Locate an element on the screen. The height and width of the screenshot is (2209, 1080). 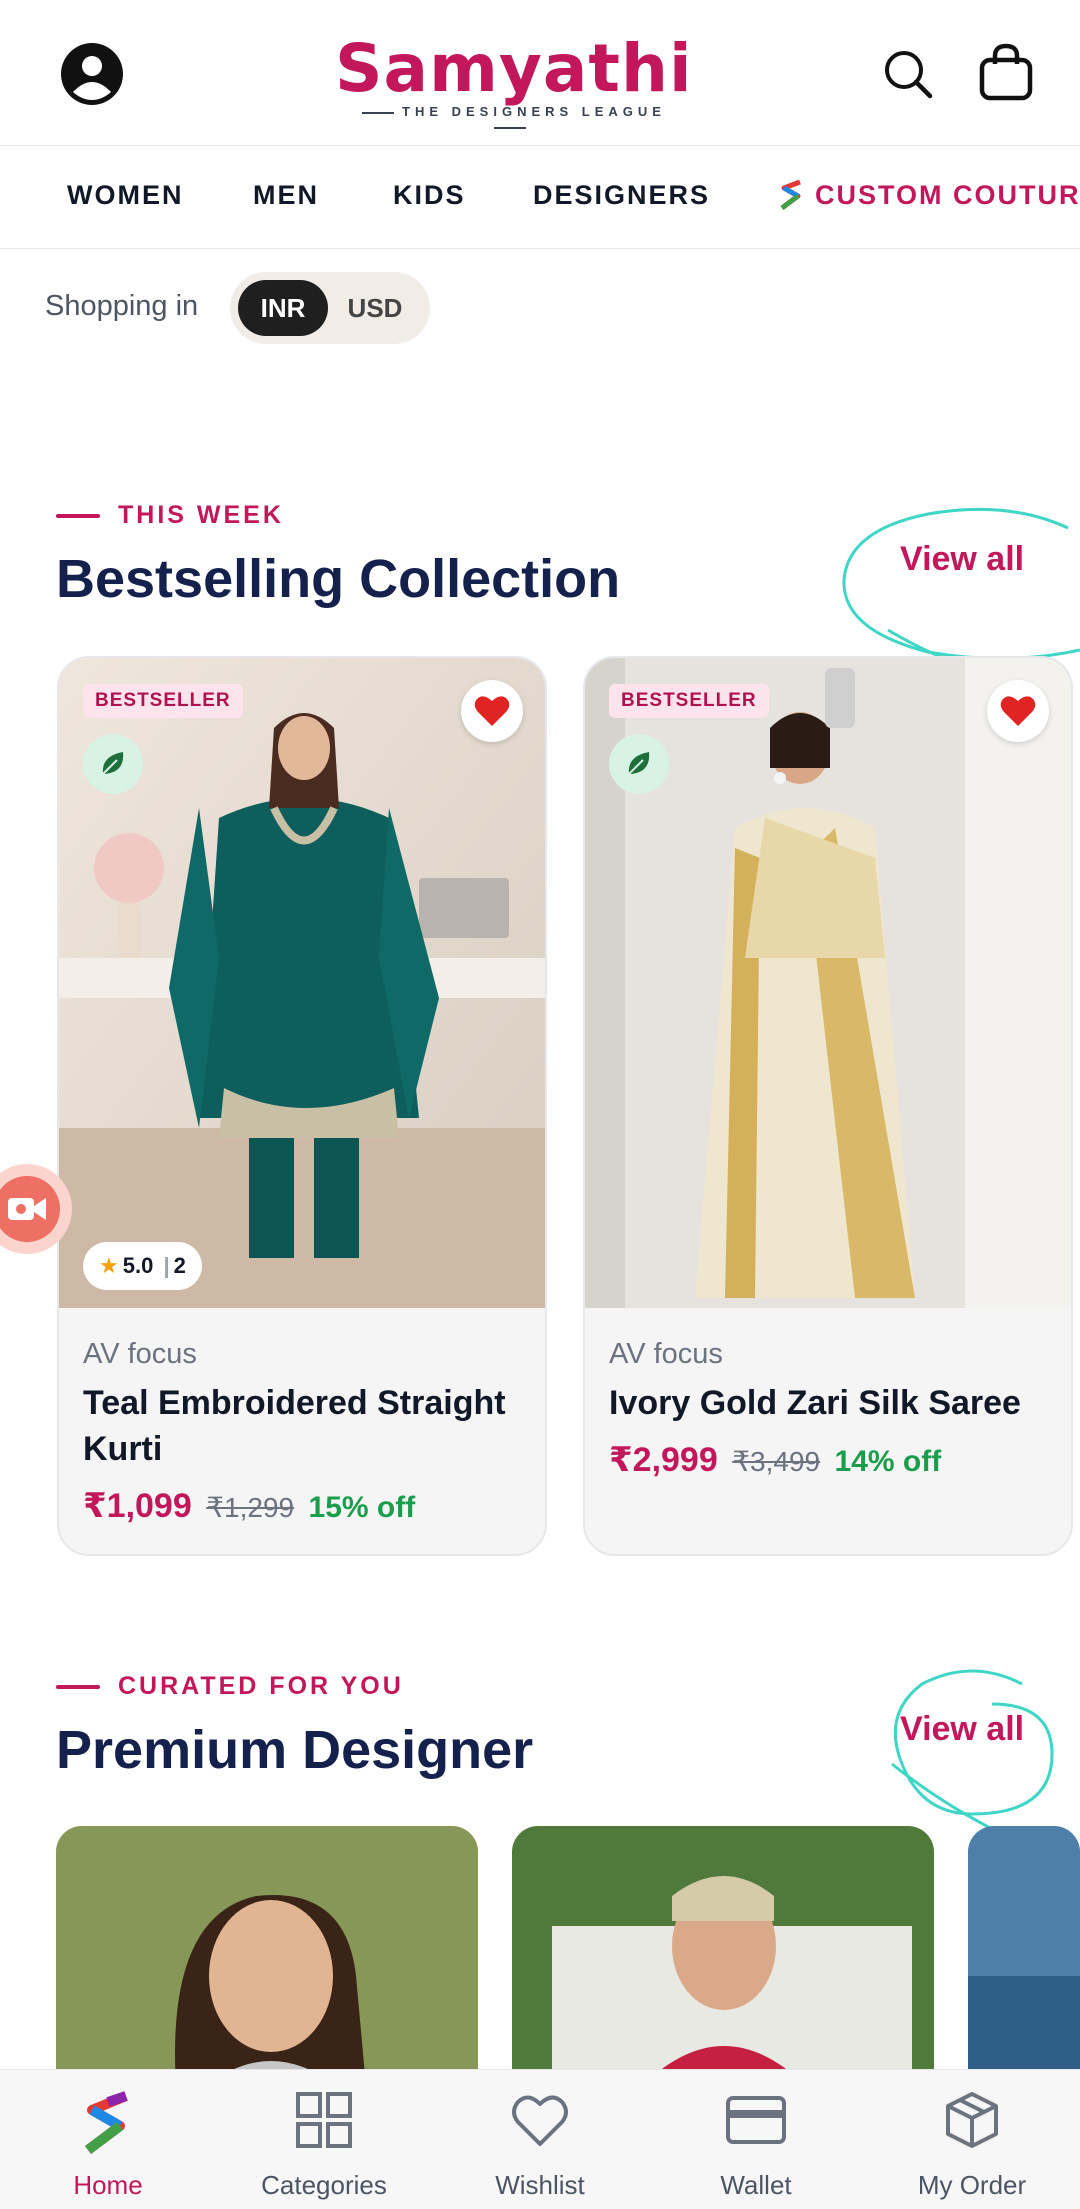
currency-option-inr: INR is located at coordinates (283, 308).